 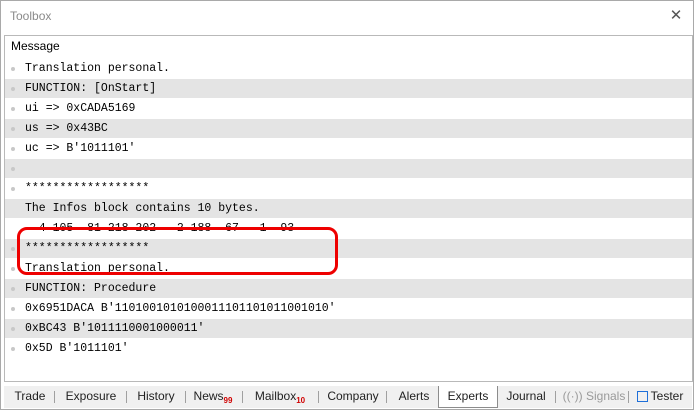 What do you see at coordinates (348, 349) in the screenshot?
I see `list-item: 0x5D B'1011101'` at bounding box center [348, 349].